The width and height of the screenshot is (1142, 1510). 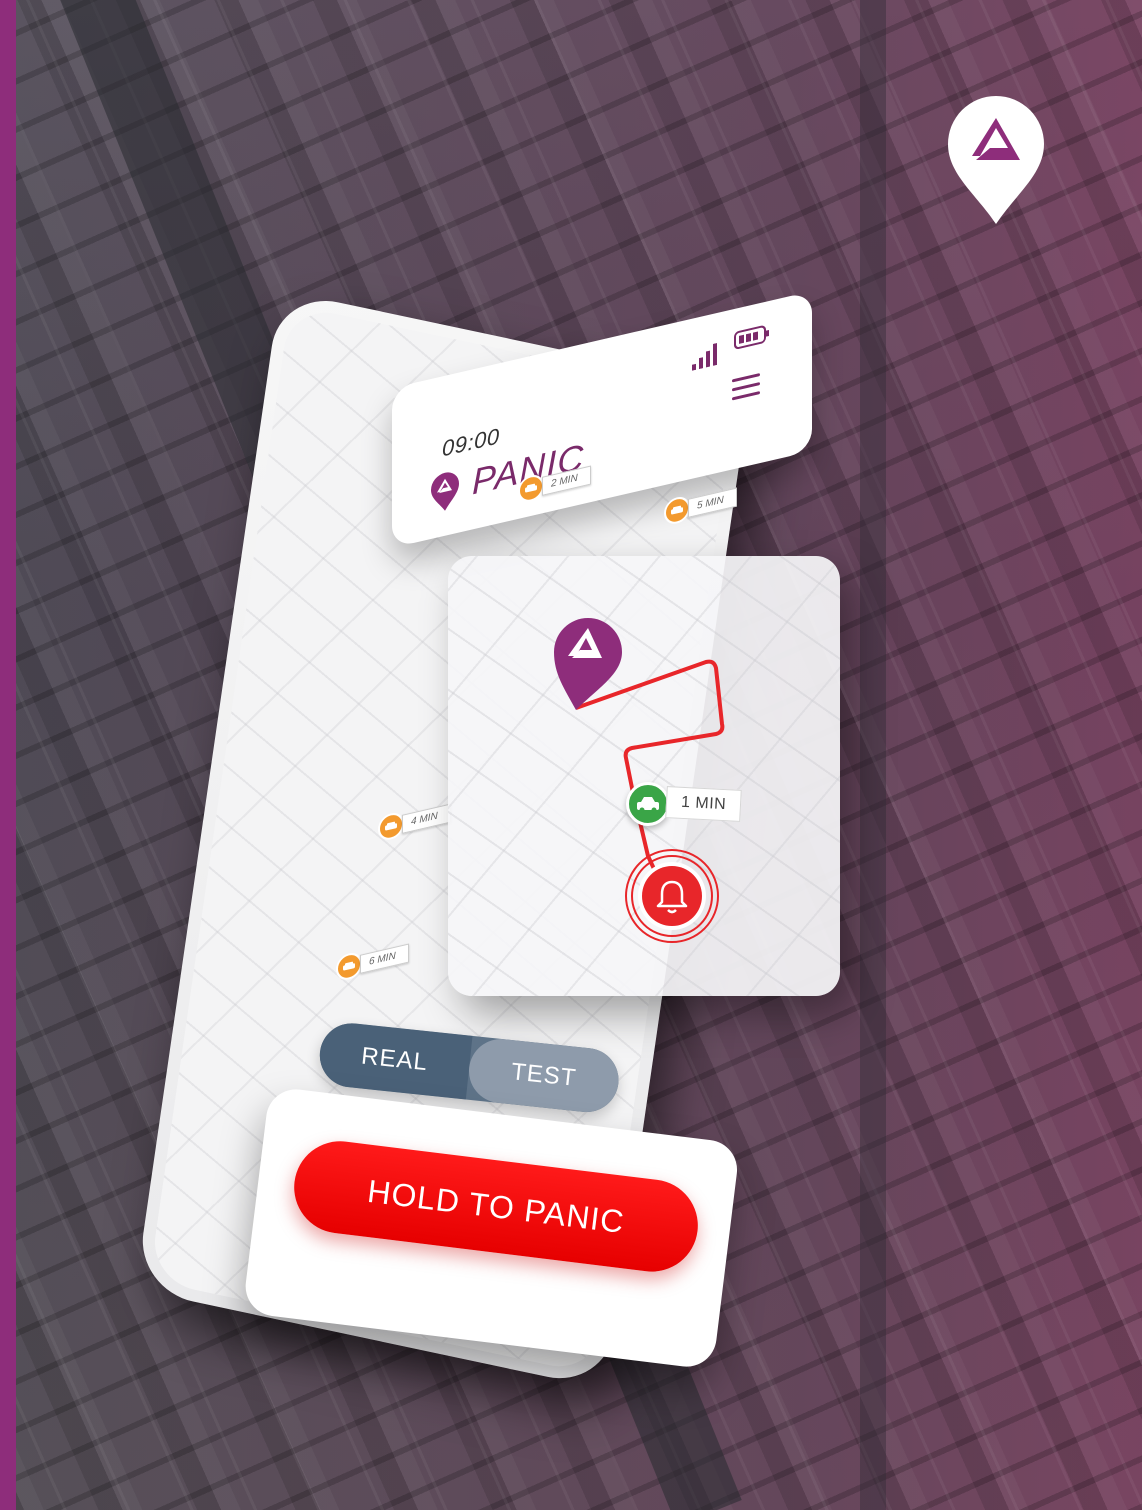 I want to click on brand-side-strip, so click(x=8, y=755).